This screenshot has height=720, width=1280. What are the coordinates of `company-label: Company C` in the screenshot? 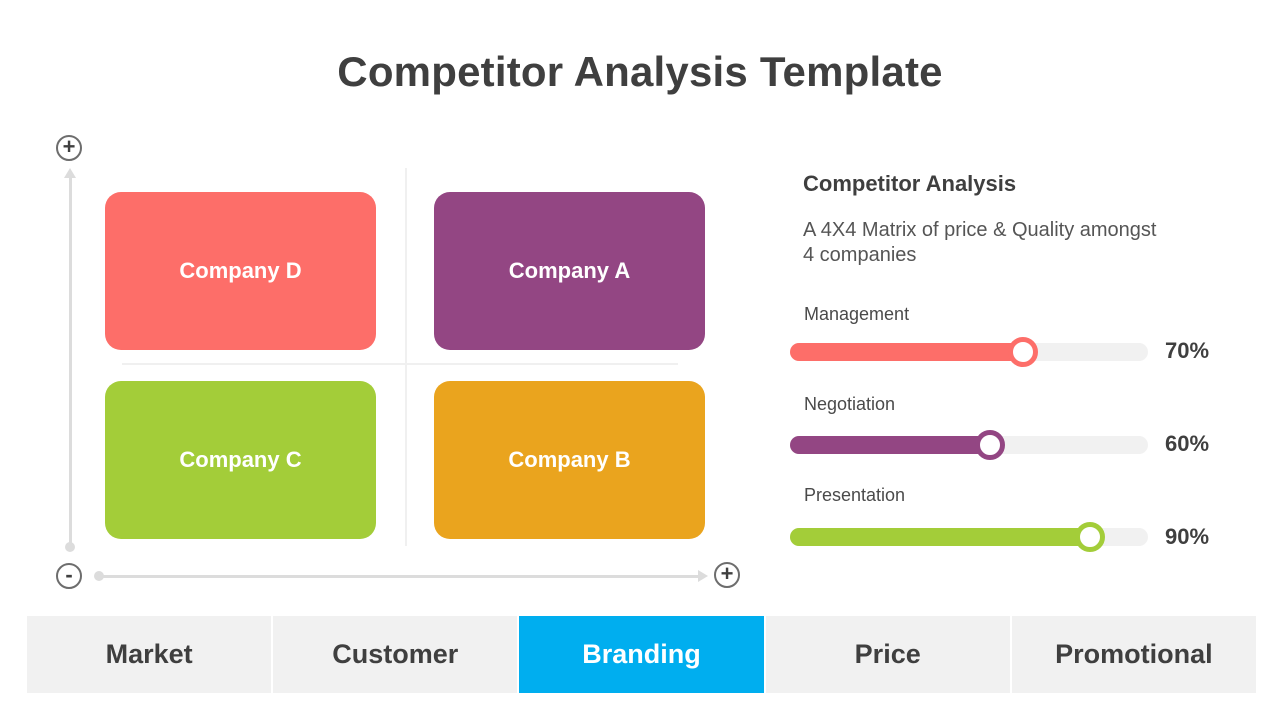 It's located at (240, 459).